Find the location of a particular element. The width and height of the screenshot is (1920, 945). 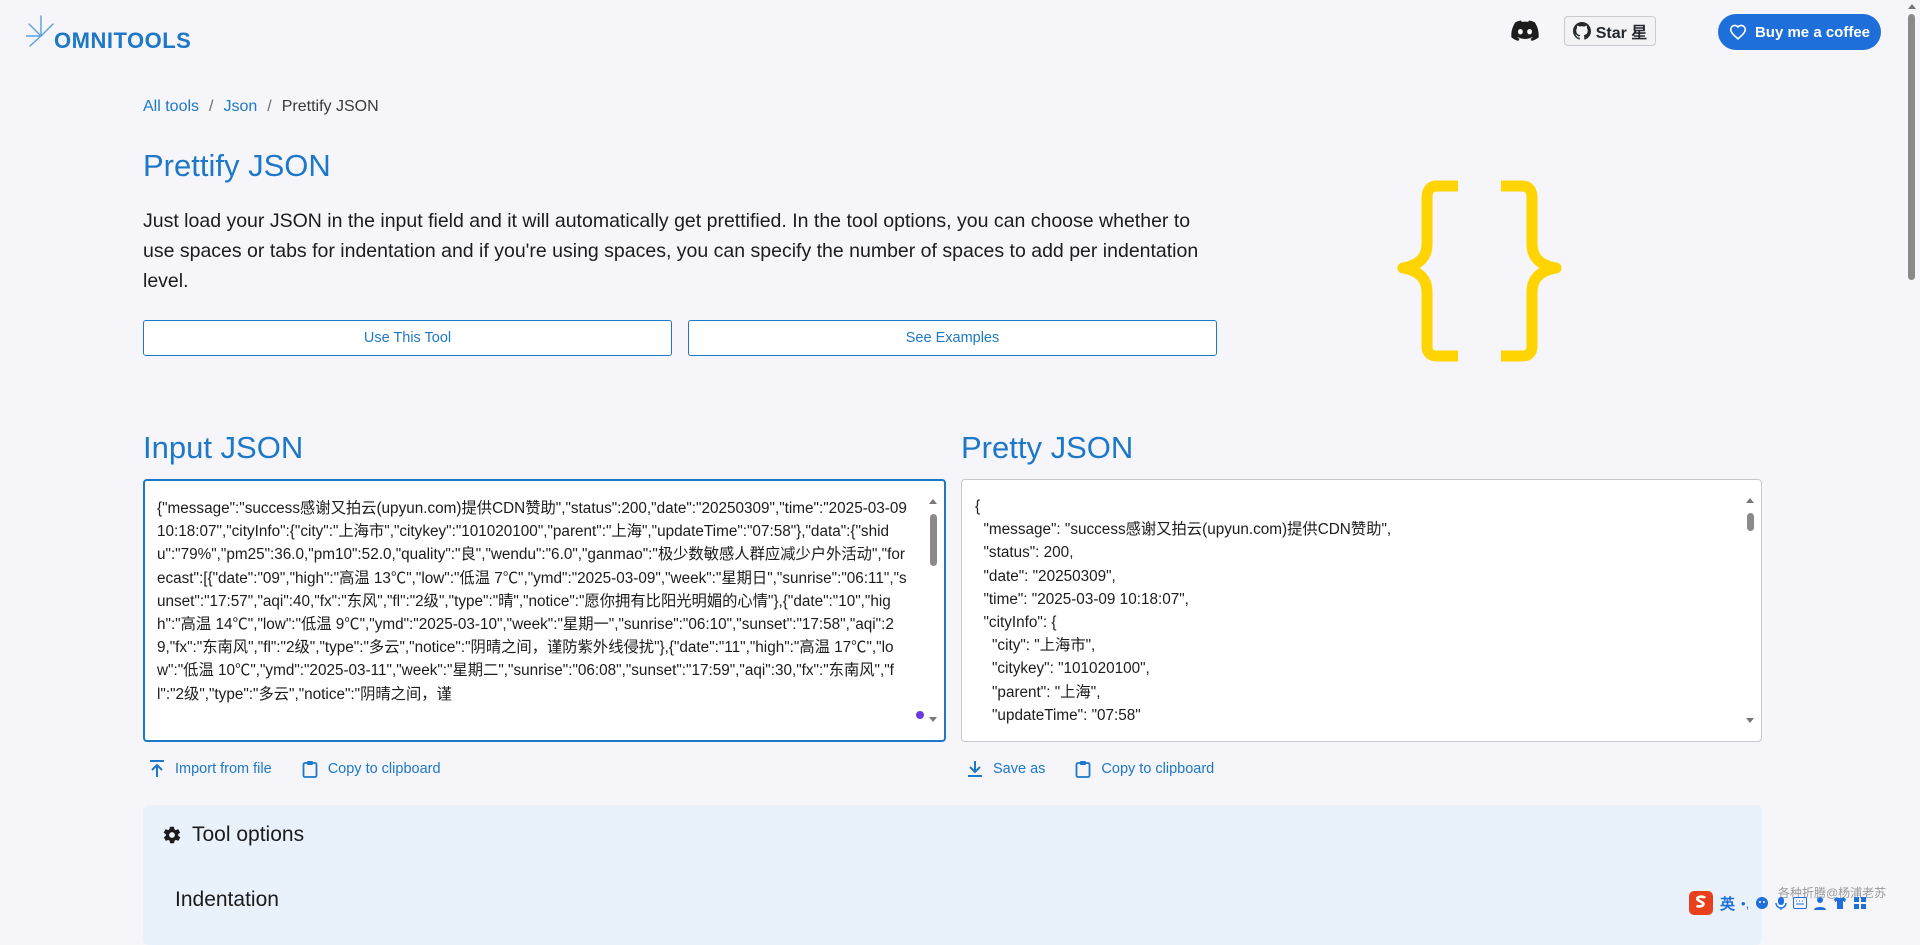

emoji-icon is located at coordinates (1762, 903).